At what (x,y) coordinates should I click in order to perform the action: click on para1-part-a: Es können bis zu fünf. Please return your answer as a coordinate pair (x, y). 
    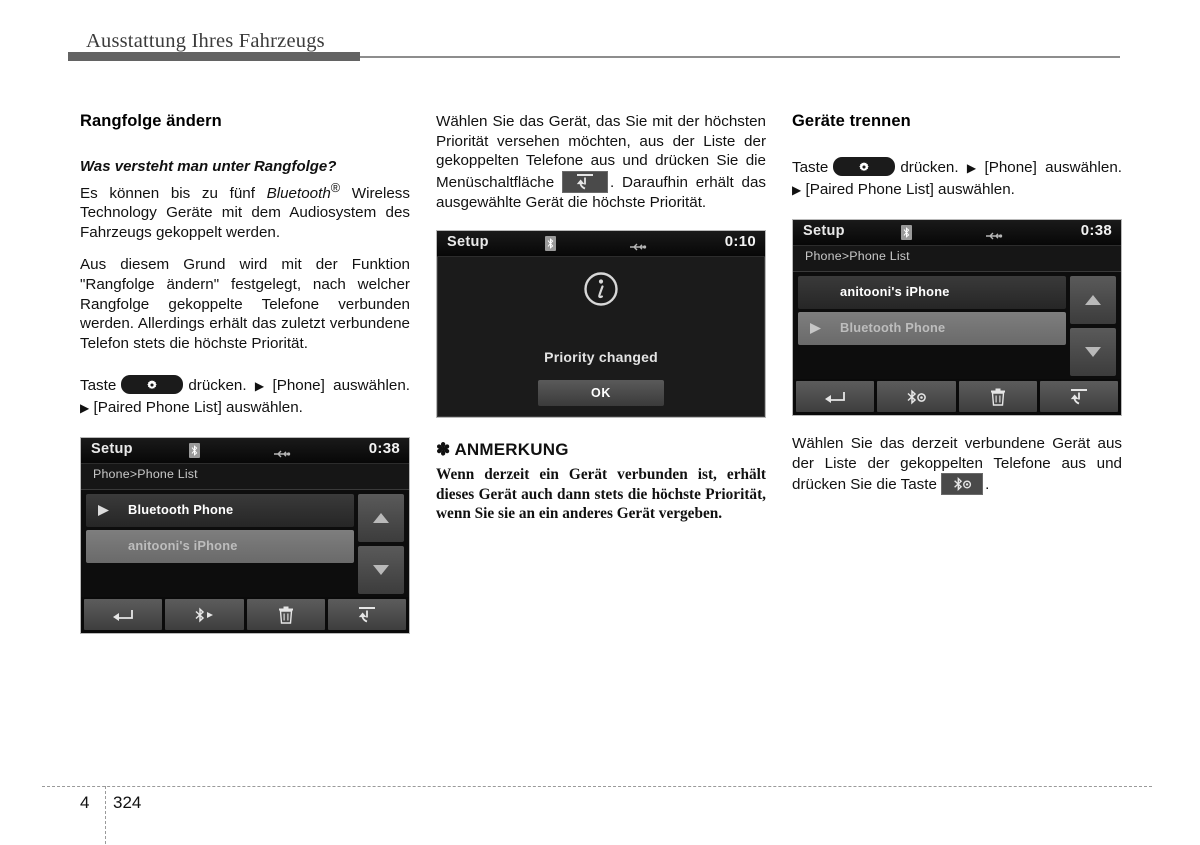
    Looking at the image, I should click on (173, 193).